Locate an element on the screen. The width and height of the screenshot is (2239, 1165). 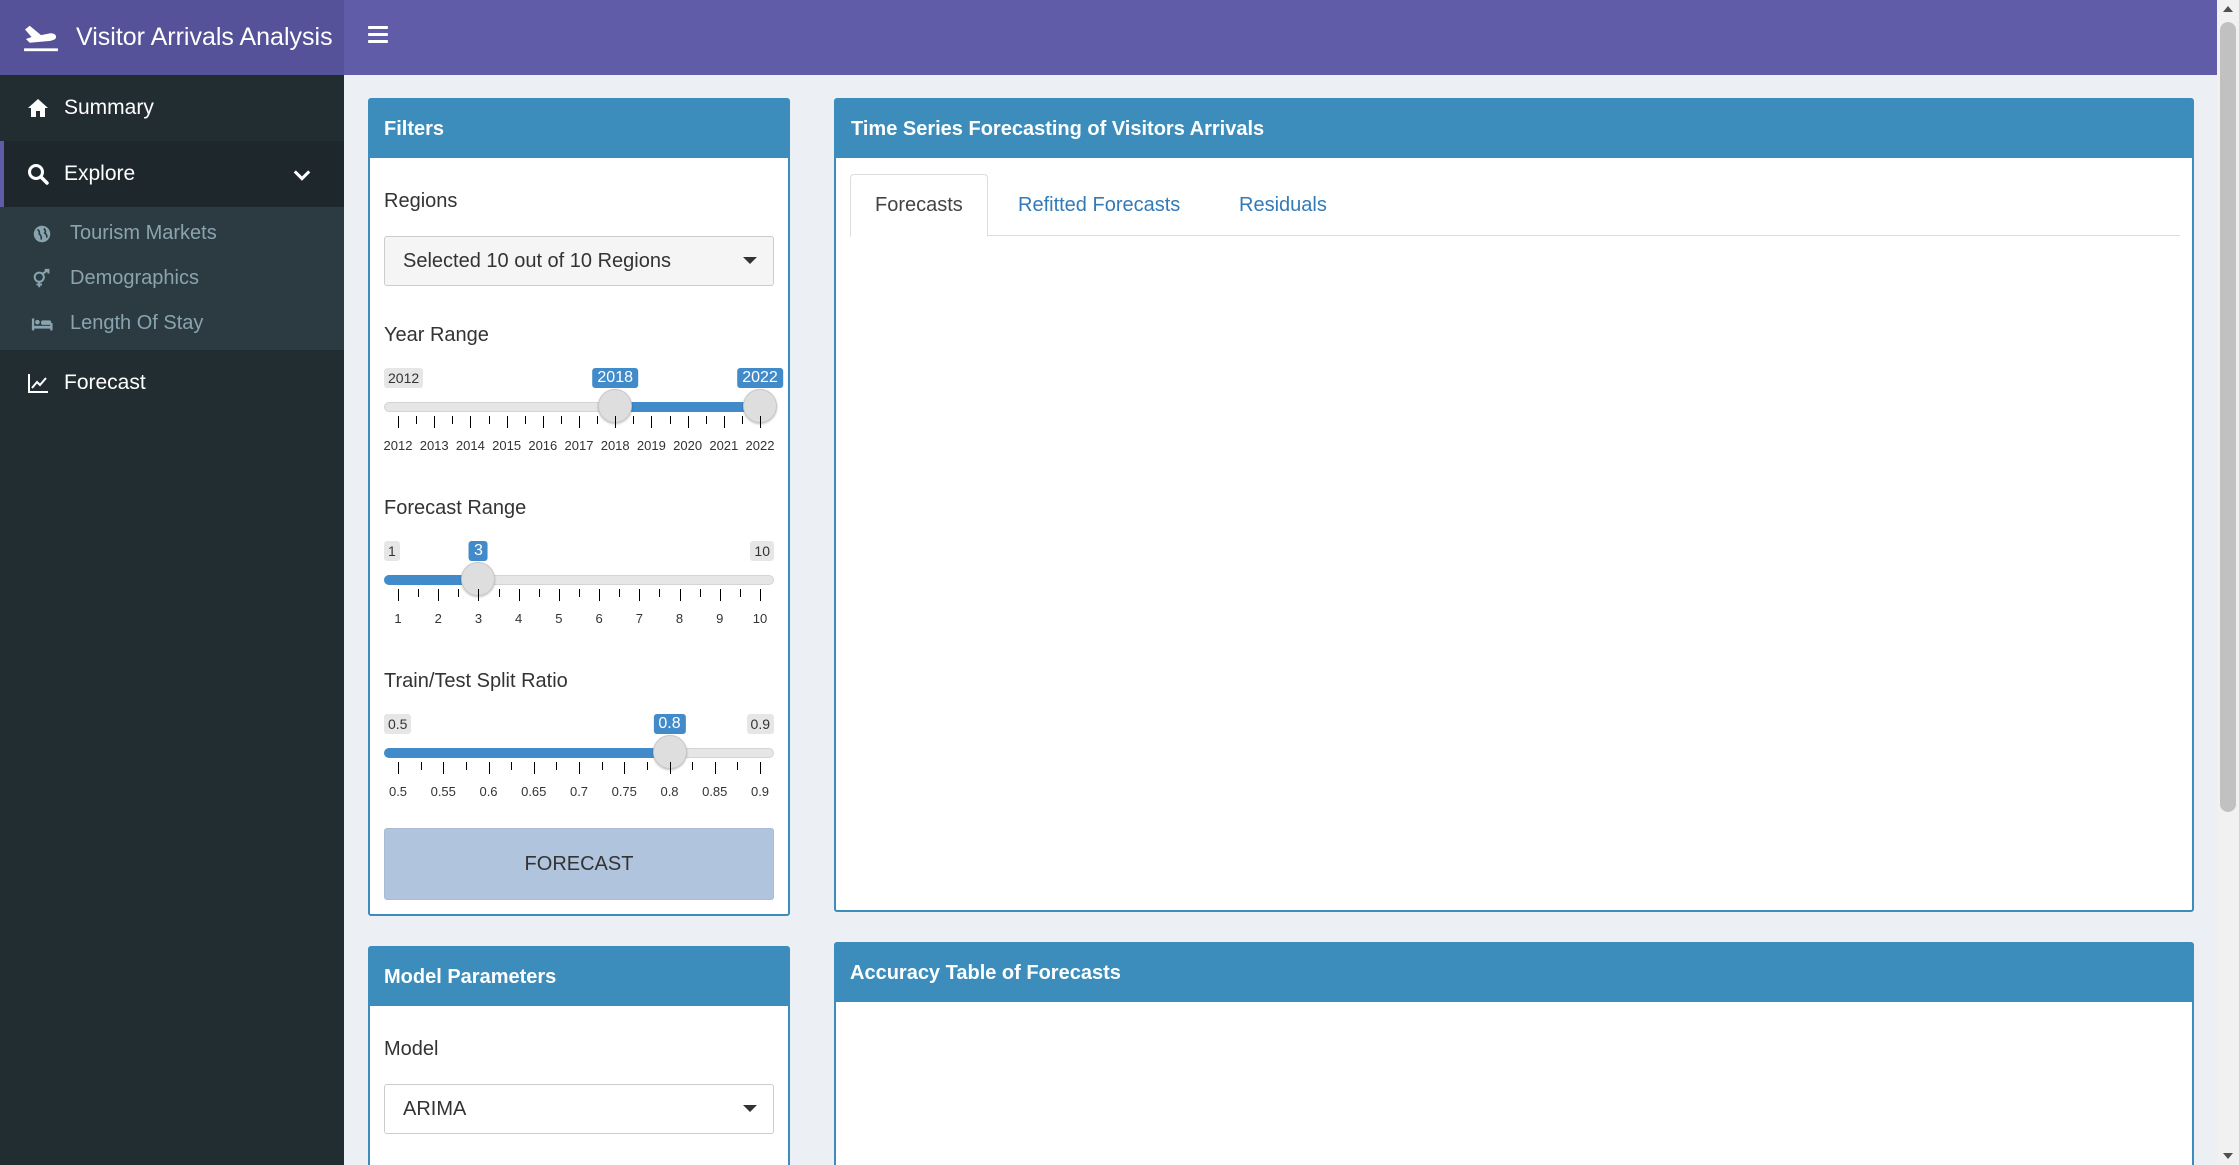
slider-tick-label: 2017 is located at coordinates (579, 445).